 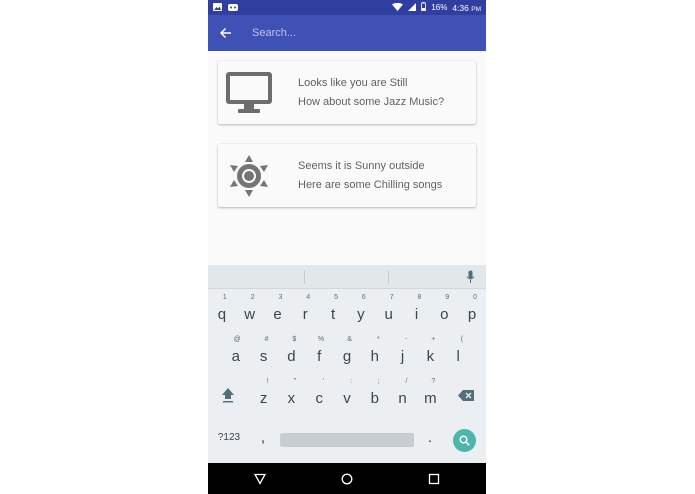 I want to click on backspace-icon, so click(x=466, y=395).